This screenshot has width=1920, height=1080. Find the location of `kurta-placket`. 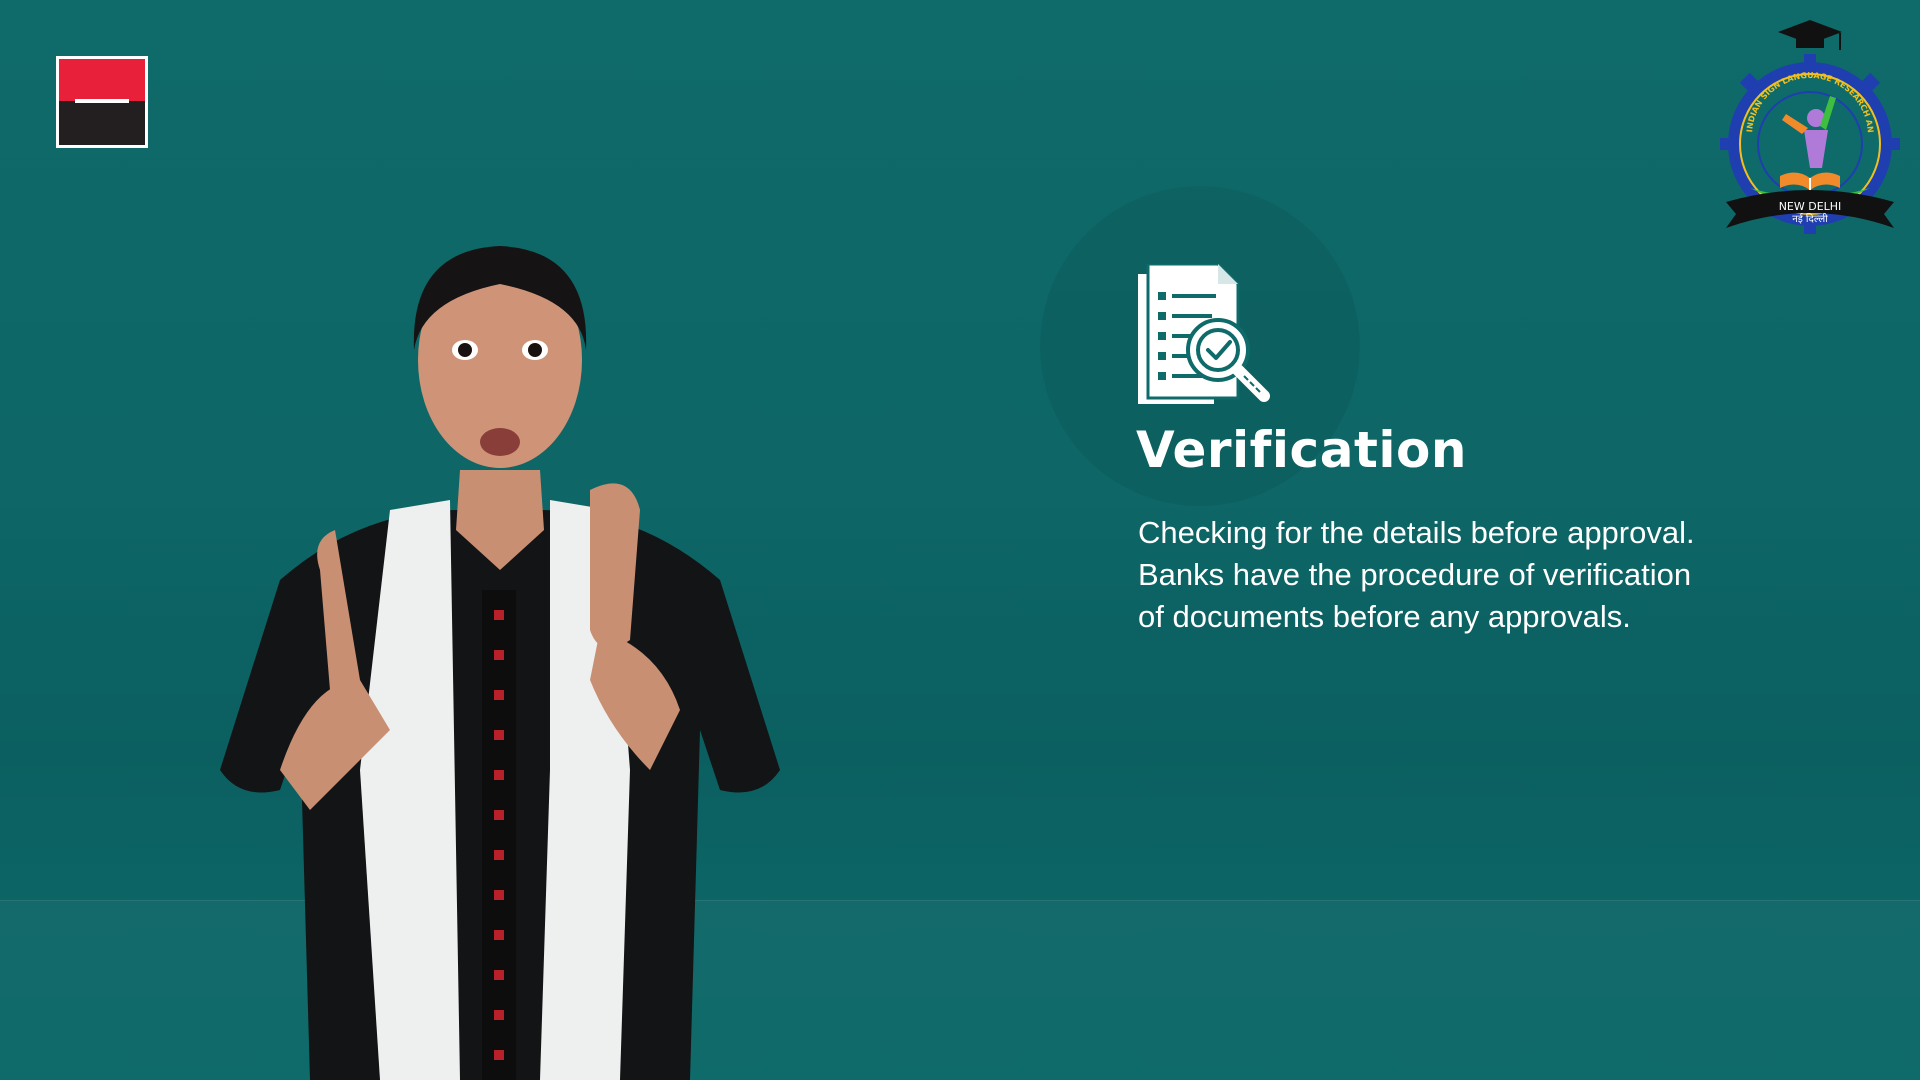

kurta-placket is located at coordinates (499, 835).